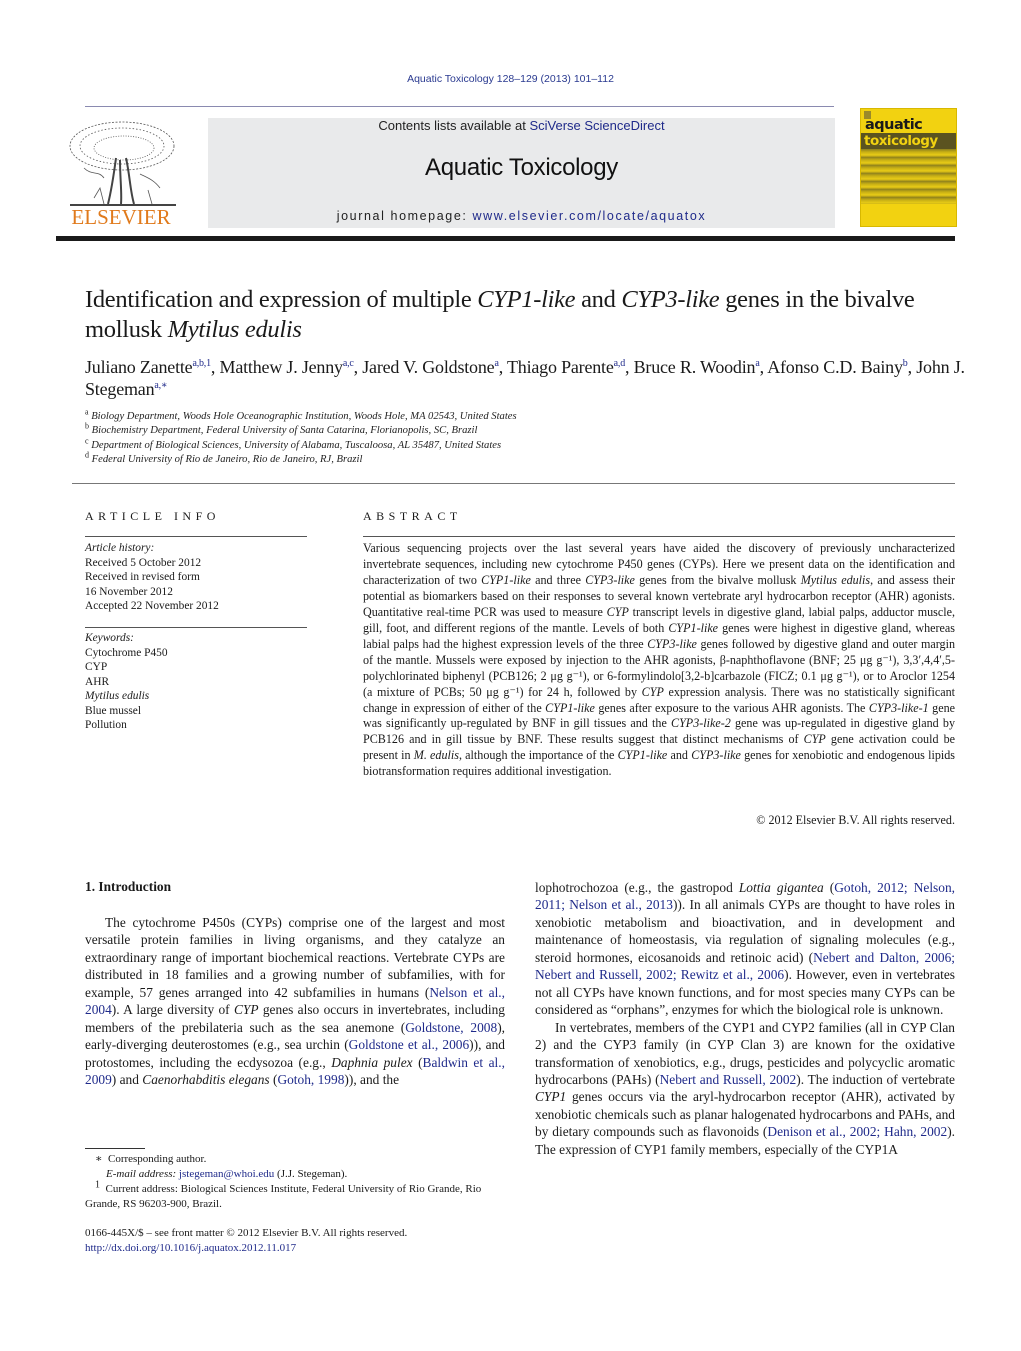  Describe the element at coordinates (551, 1097) in the screenshot. I see `italic-term: CYP1` at that location.